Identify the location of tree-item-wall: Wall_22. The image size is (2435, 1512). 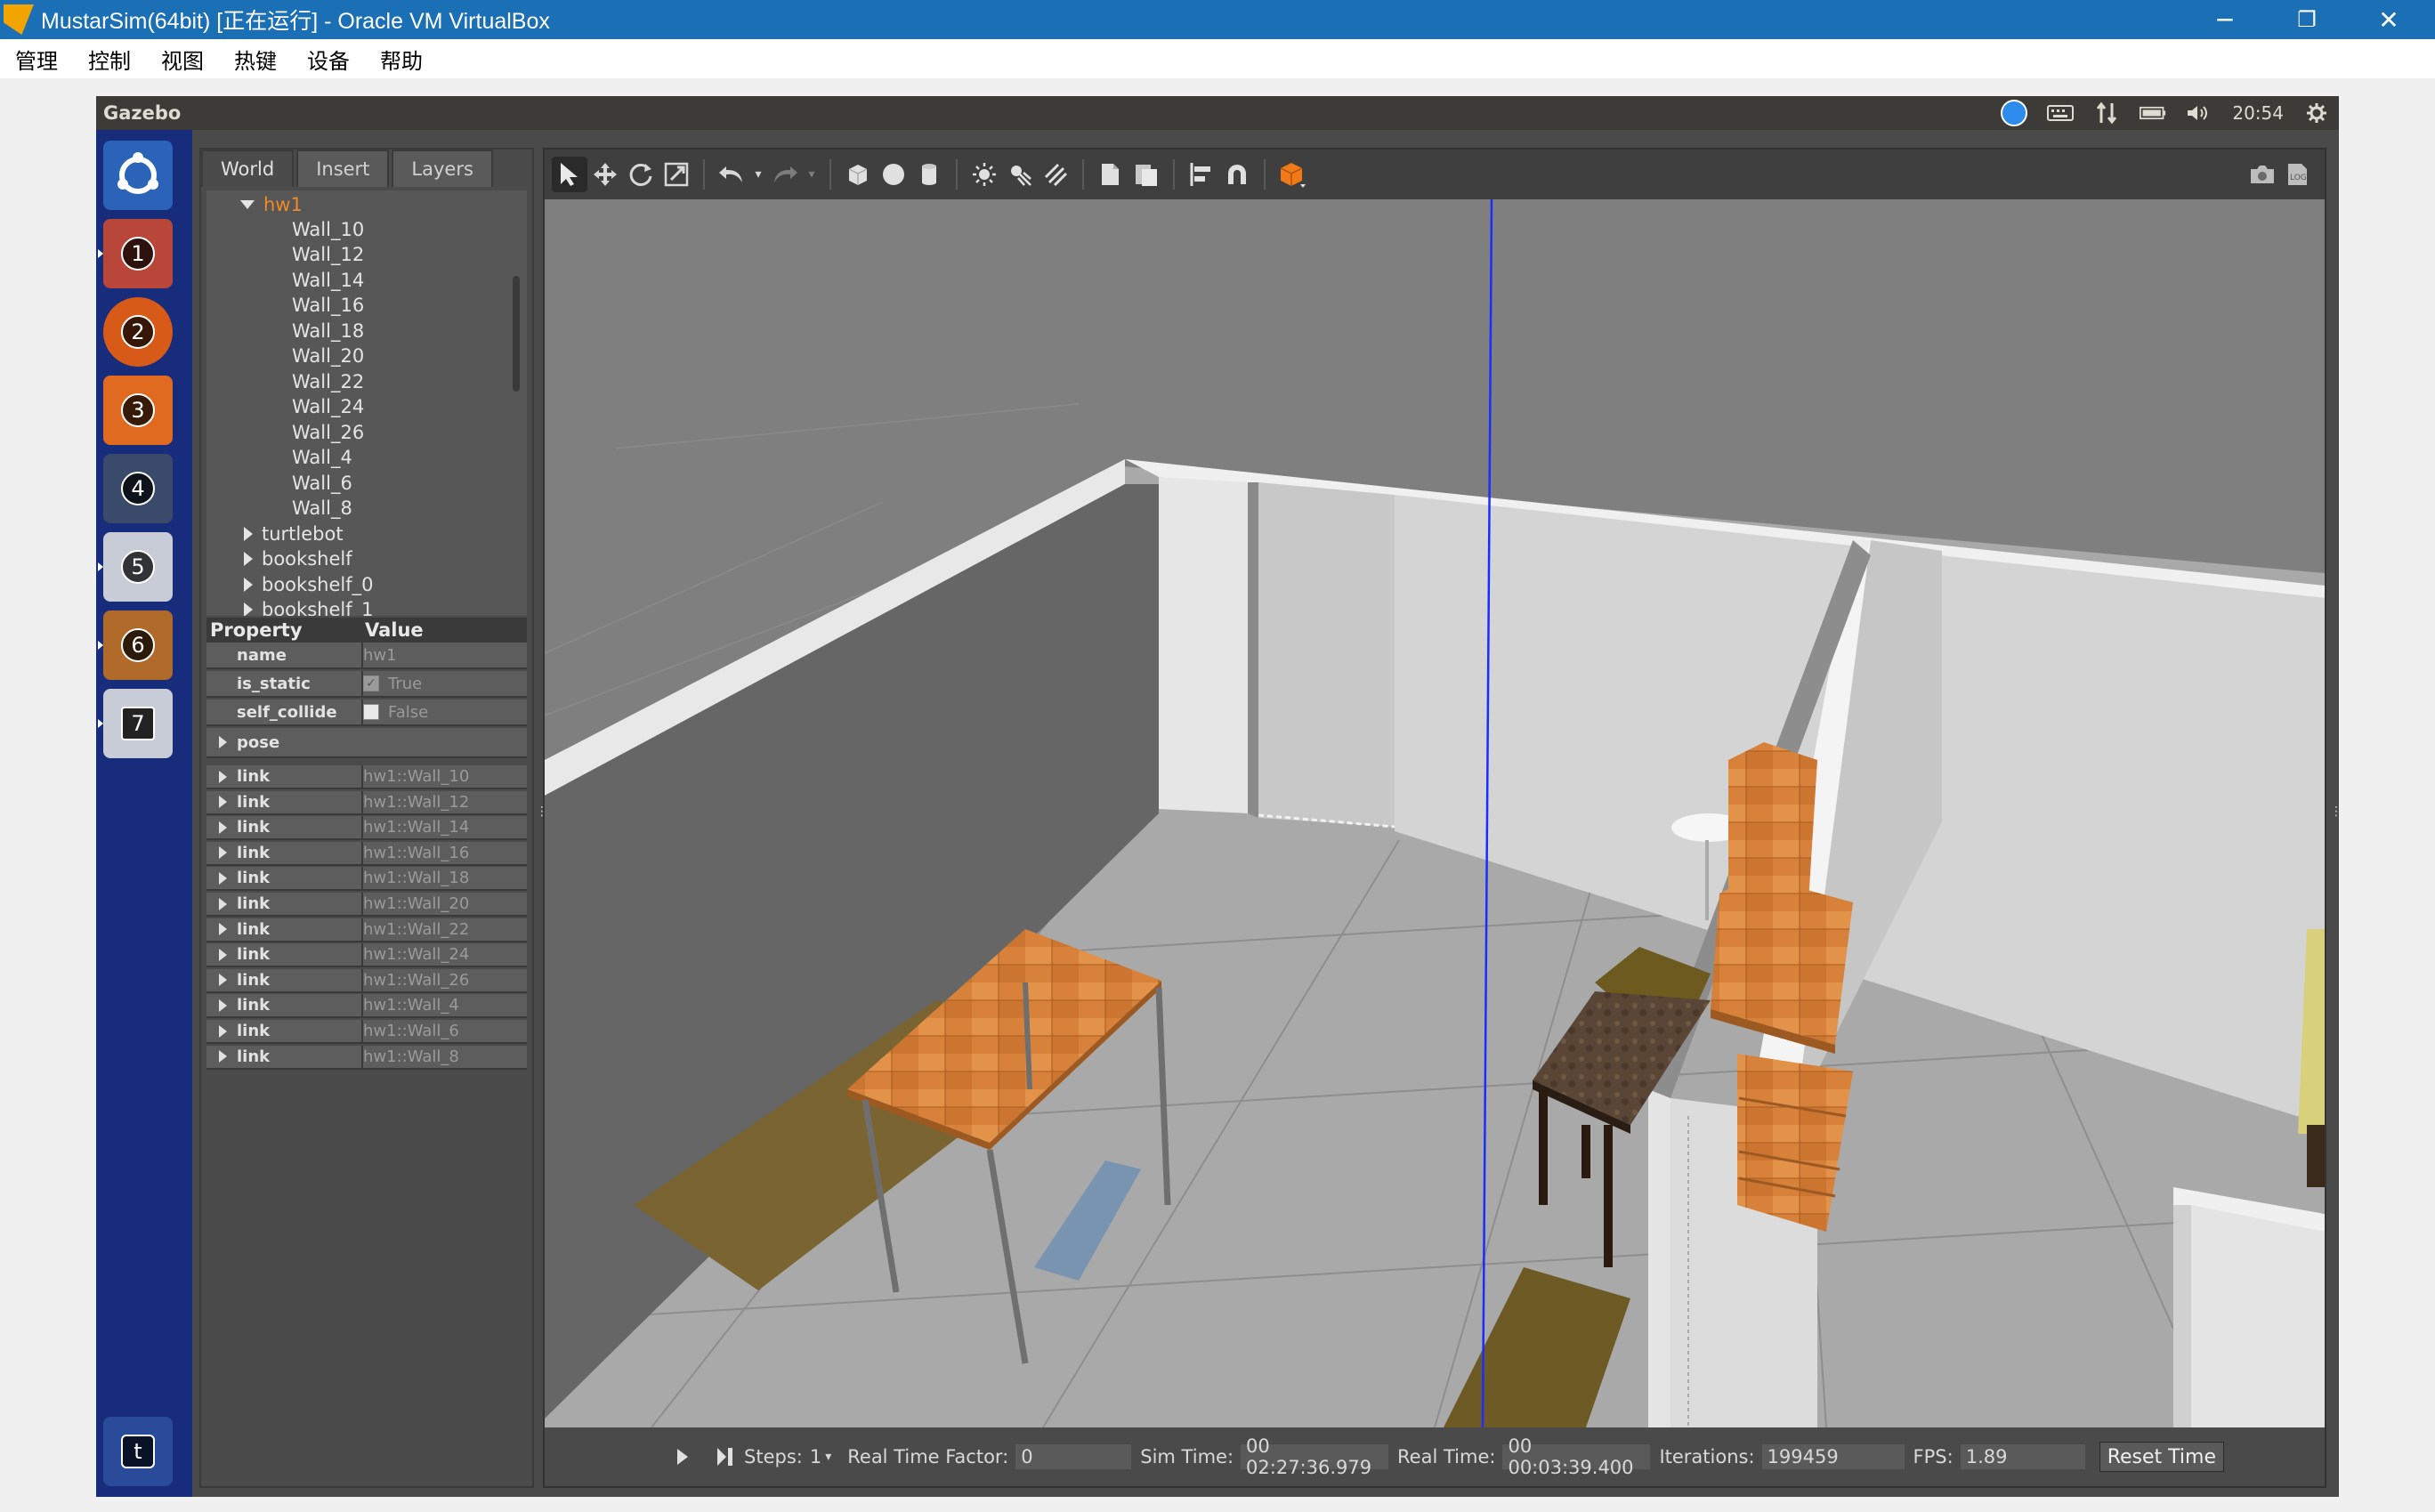
(328, 381).